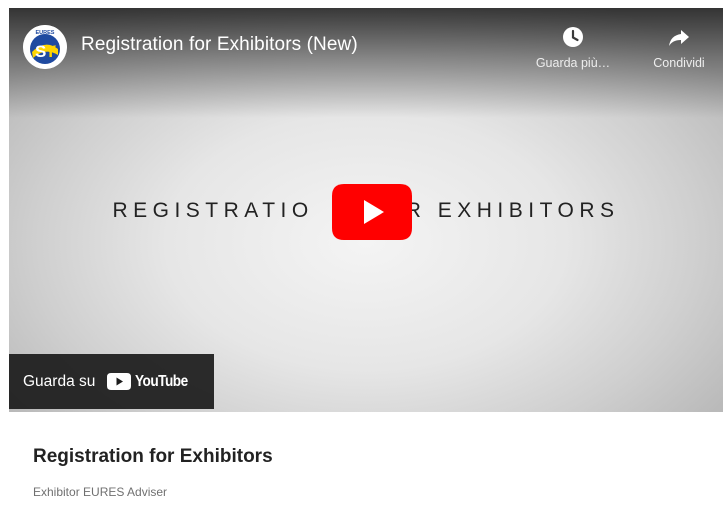 This screenshot has height=517, width=723. What do you see at coordinates (119, 381) in the screenshot?
I see `youtube-play-icon` at bounding box center [119, 381].